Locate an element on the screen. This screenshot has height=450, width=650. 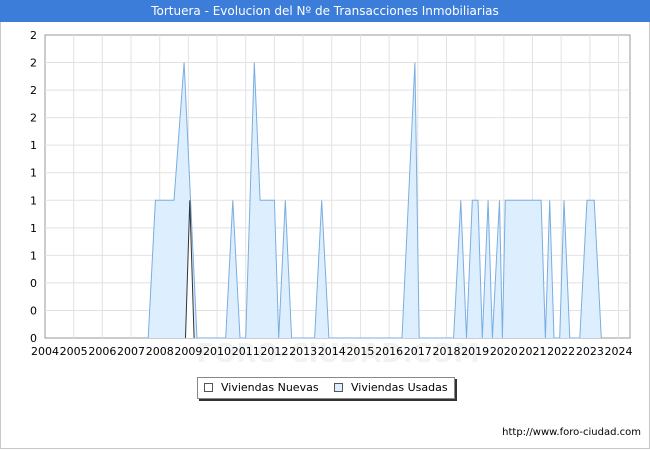
x-tick-label: 2017 is located at coordinates (418, 351).